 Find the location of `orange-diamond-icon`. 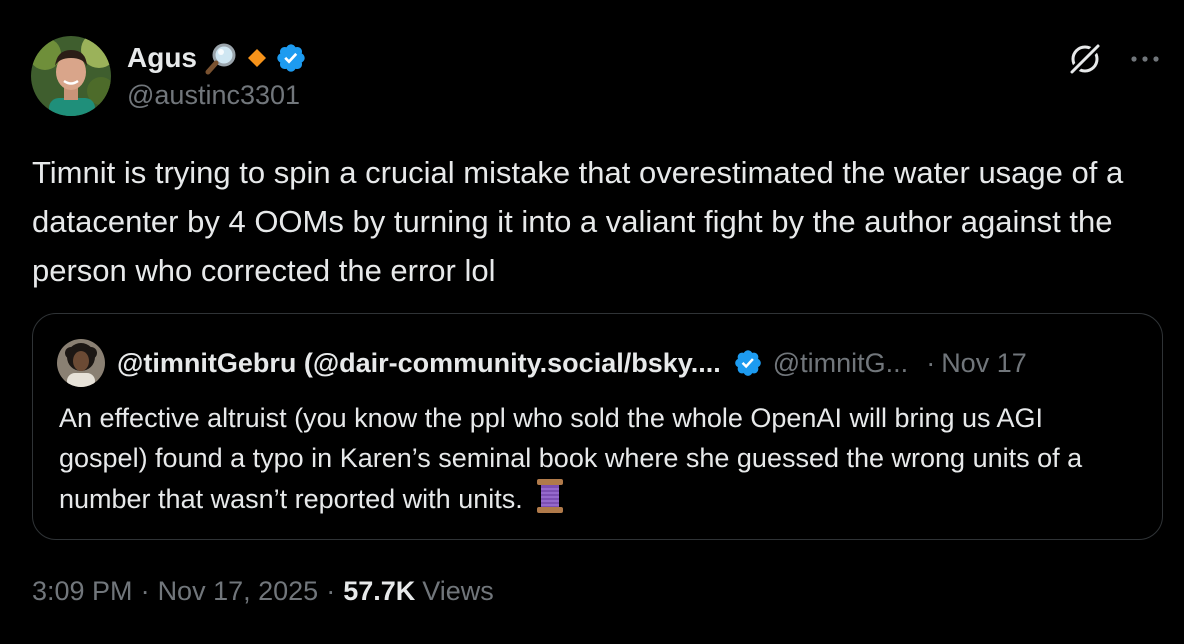

orange-diamond-icon is located at coordinates (257, 58).